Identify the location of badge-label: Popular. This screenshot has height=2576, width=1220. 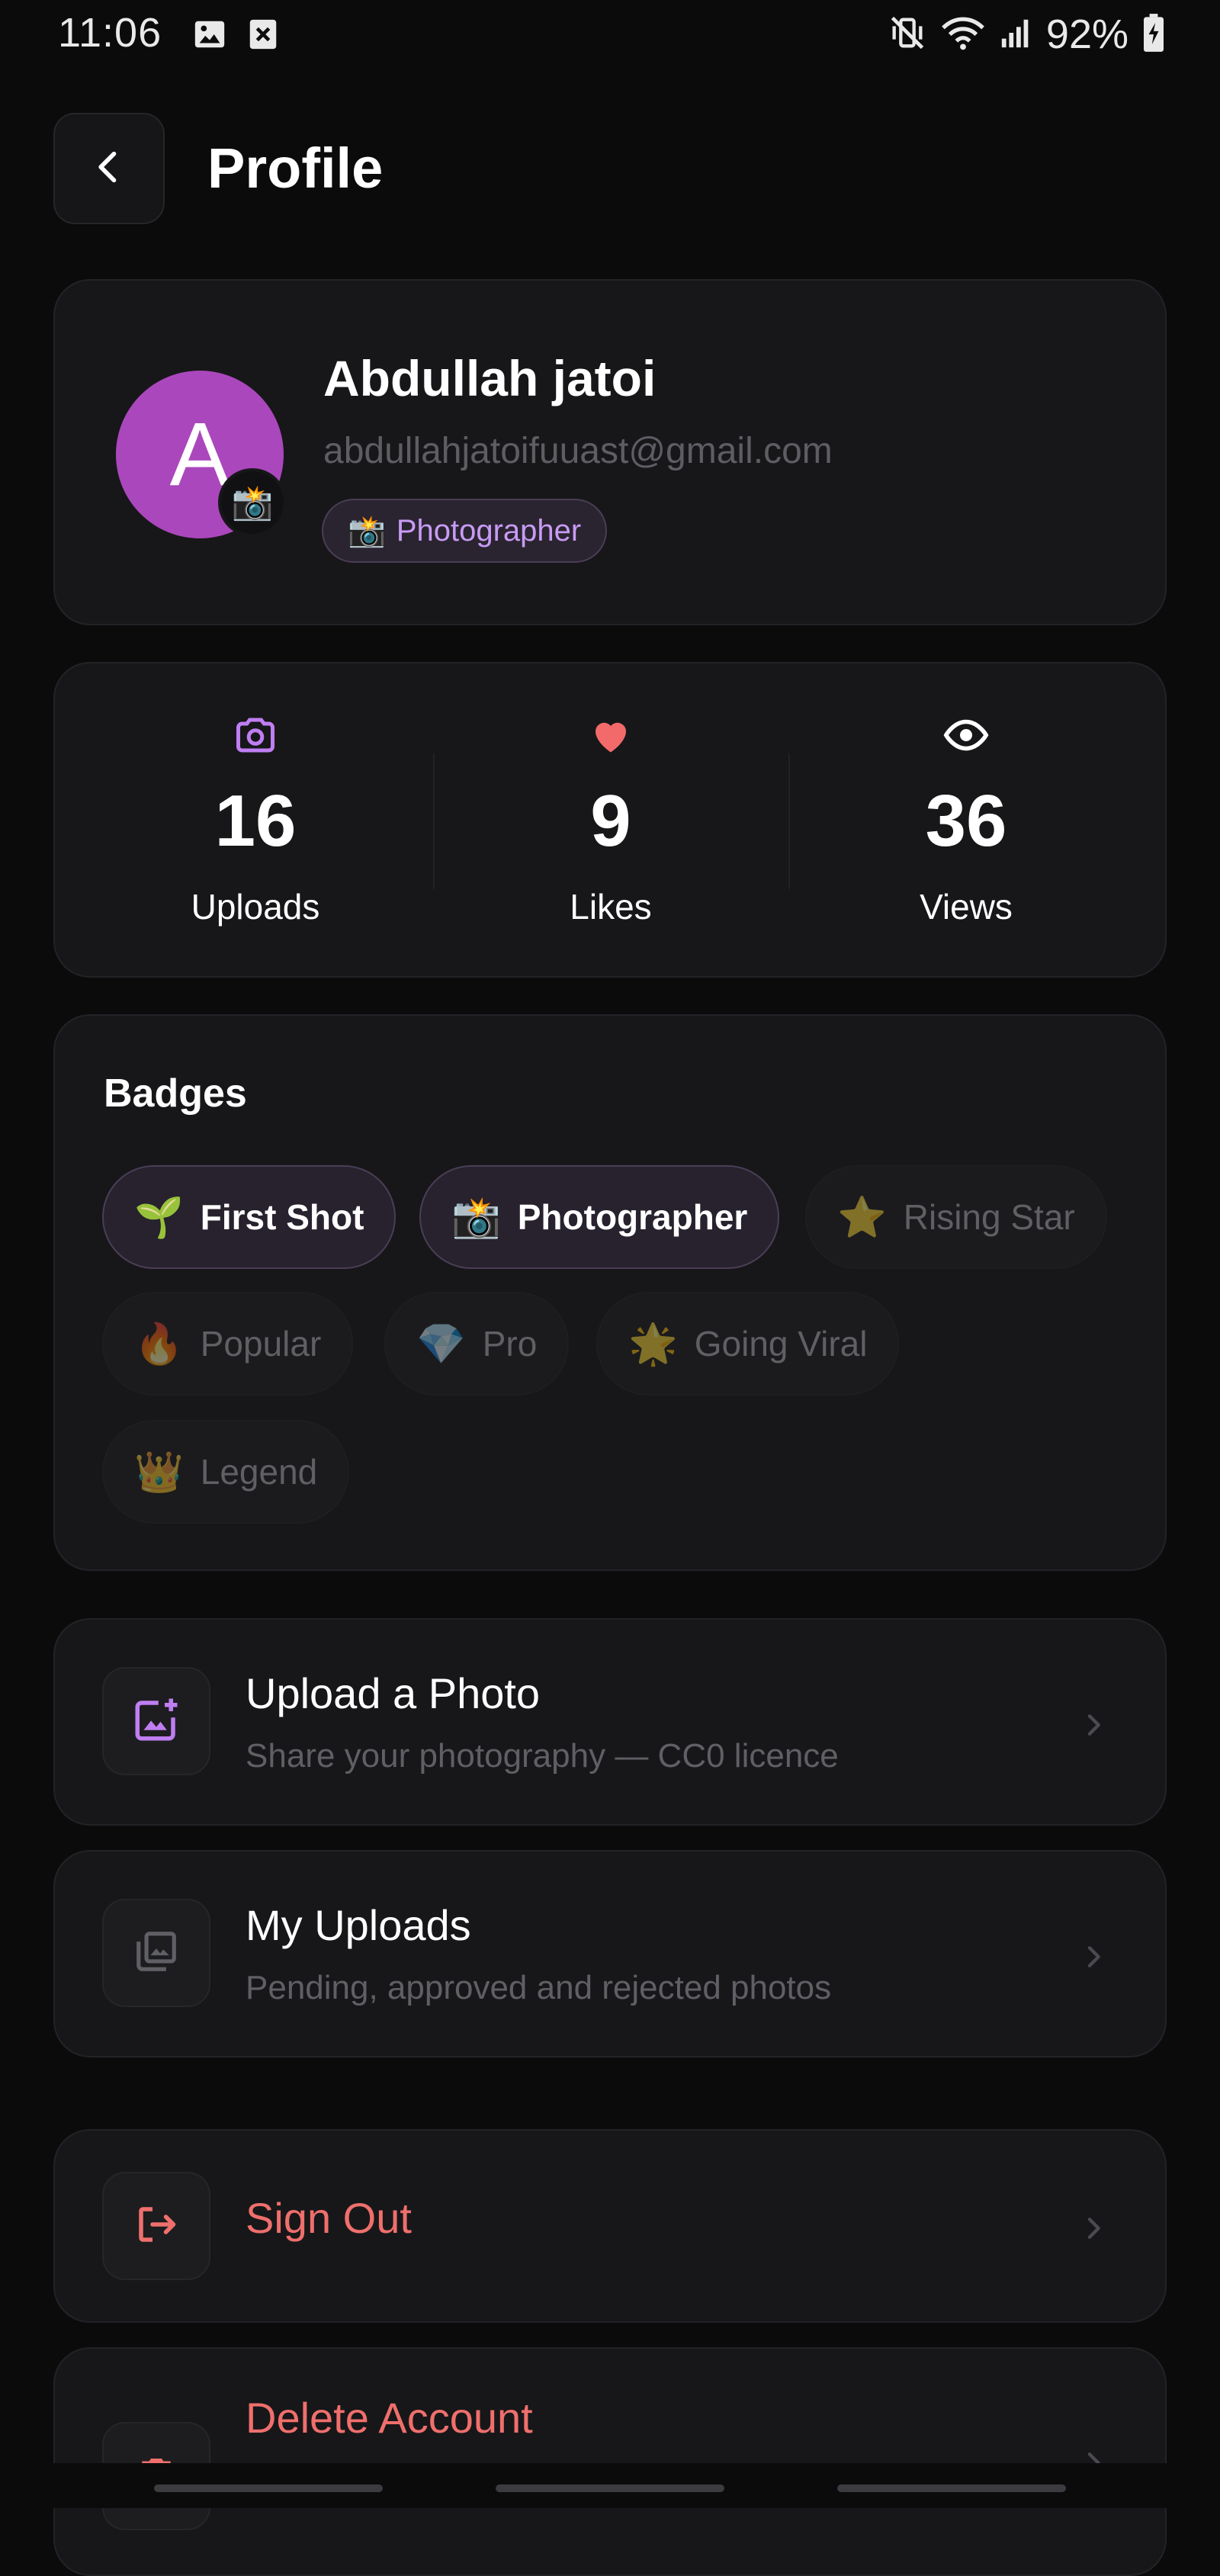
(261, 1343).